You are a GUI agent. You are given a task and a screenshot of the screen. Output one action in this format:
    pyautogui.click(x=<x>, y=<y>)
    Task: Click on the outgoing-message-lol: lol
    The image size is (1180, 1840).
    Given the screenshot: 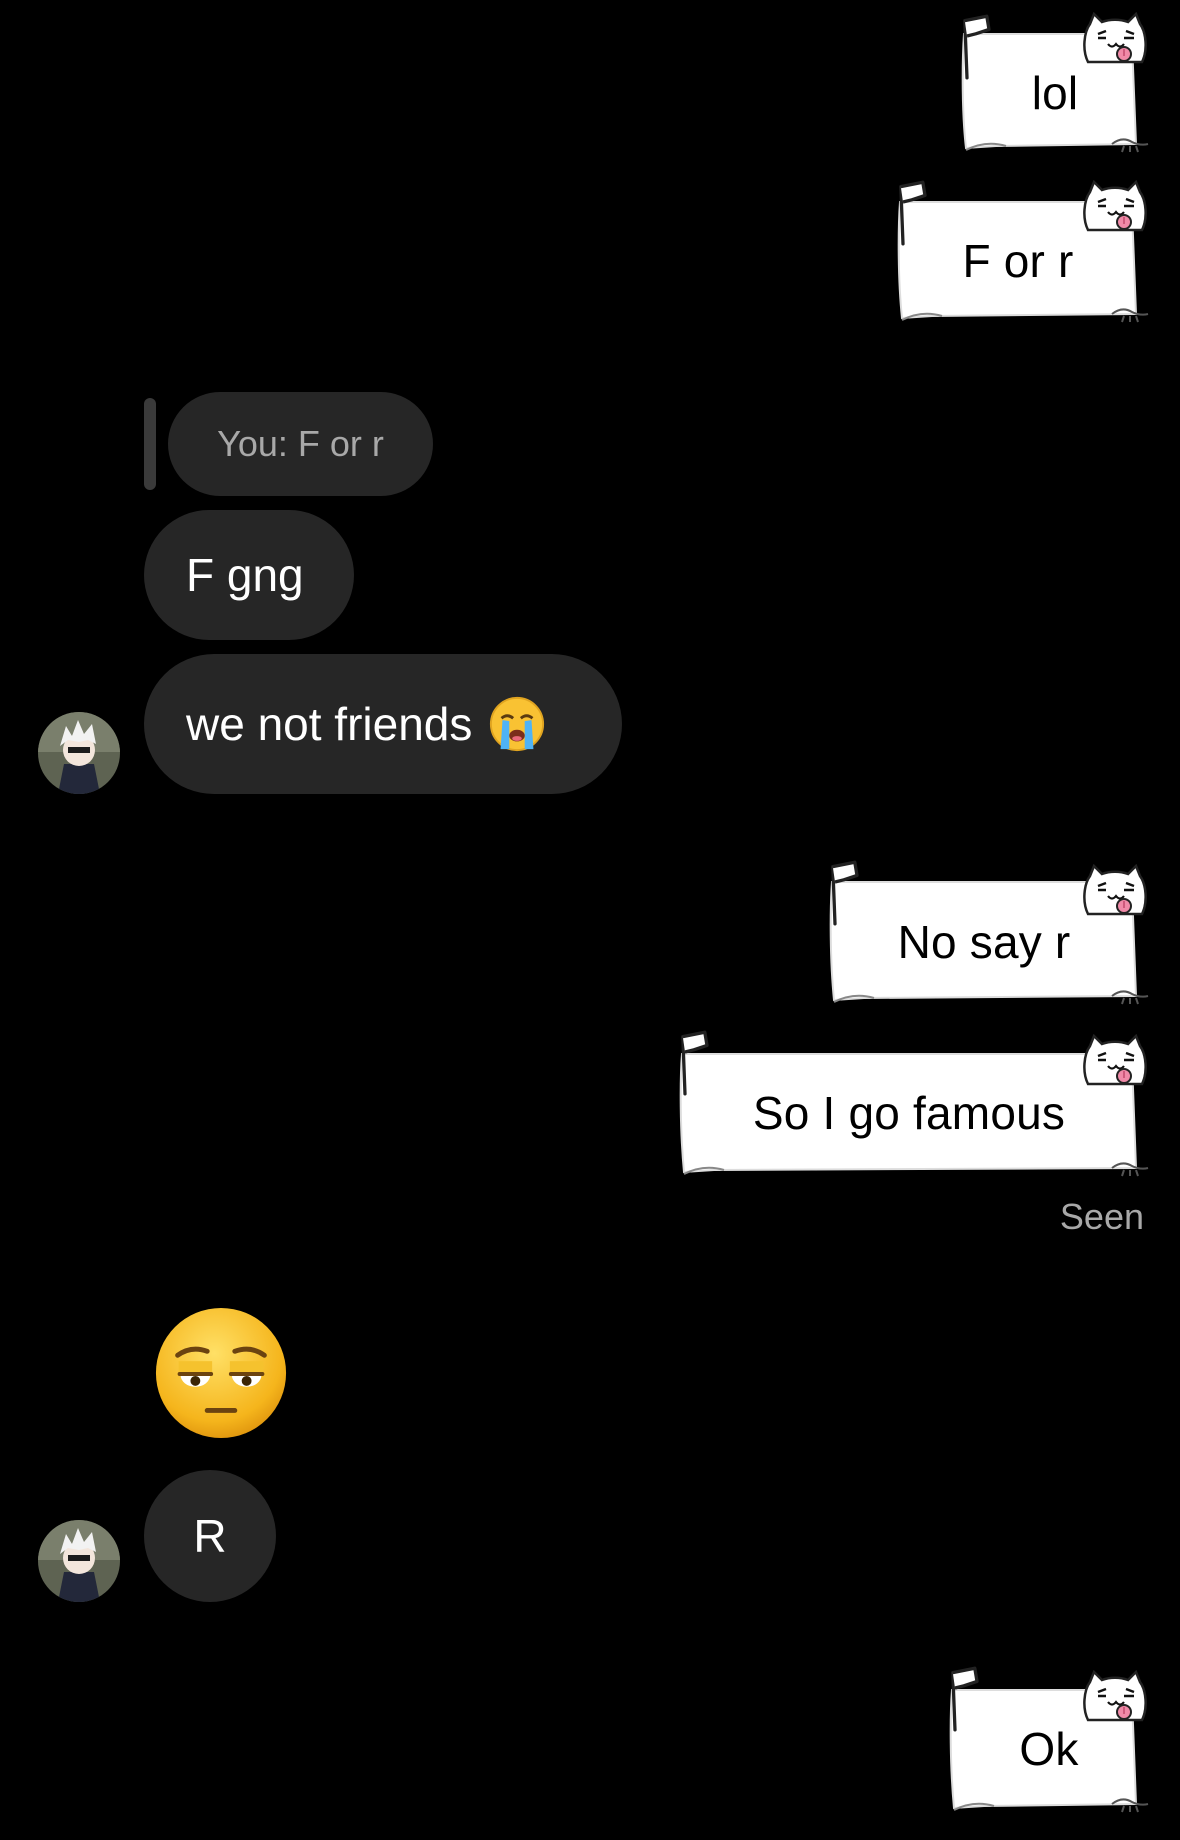 What is the action you would take?
    pyautogui.click(x=1050, y=85)
    